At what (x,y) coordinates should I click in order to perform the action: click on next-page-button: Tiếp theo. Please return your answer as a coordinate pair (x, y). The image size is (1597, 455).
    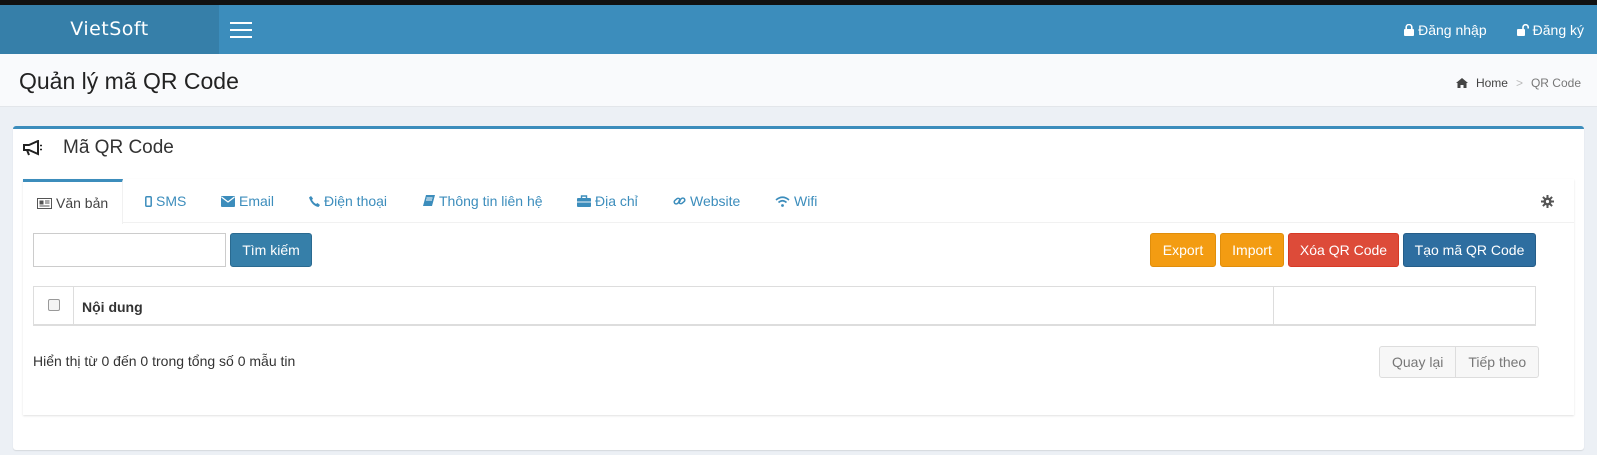
    Looking at the image, I should click on (1496, 362).